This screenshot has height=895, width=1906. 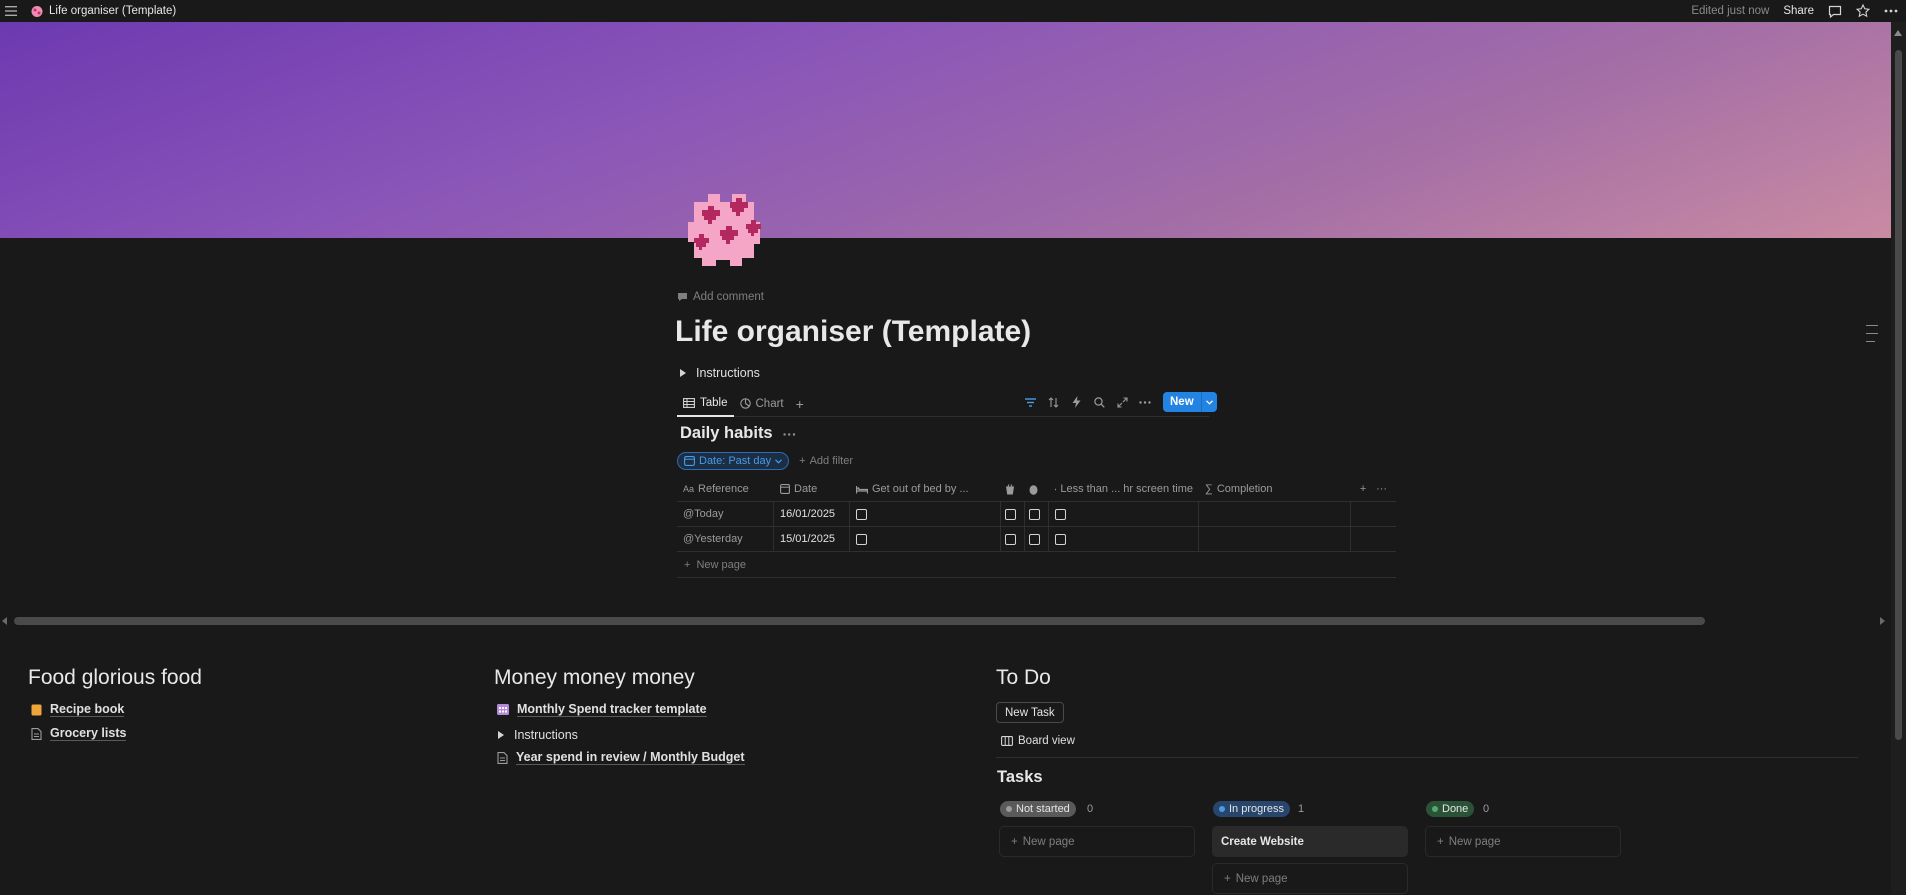 What do you see at coordinates (1898, 458) in the screenshot?
I see `vertical-scrollbar` at bounding box center [1898, 458].